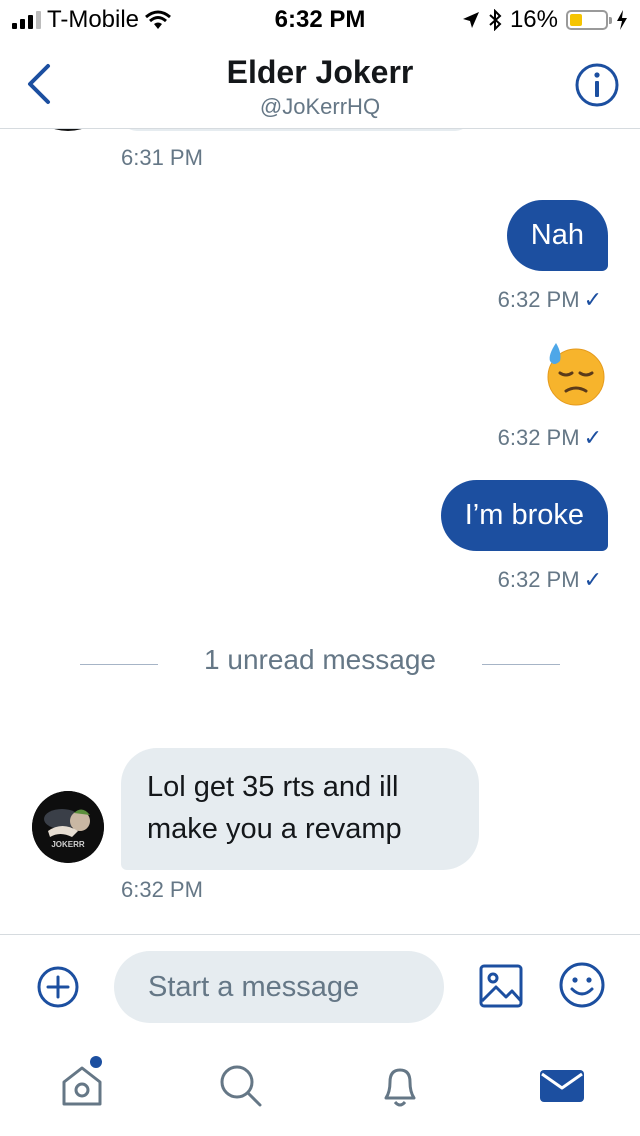 The height and width of the screenshot is (1136, 640). What do you see at coordinates (576, 20) in the screenshot?
I see `battery-level-fill` at bounding box center [576, 20].